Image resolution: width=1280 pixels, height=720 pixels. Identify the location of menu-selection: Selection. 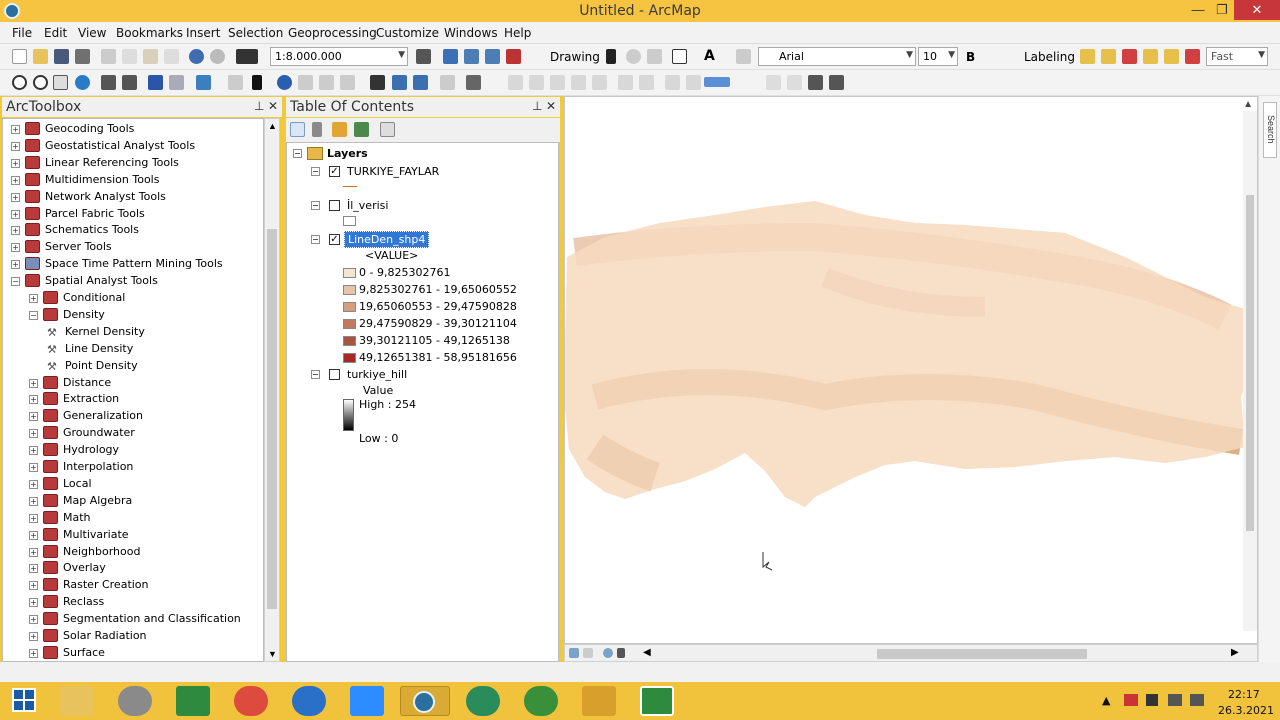
(255, 33).